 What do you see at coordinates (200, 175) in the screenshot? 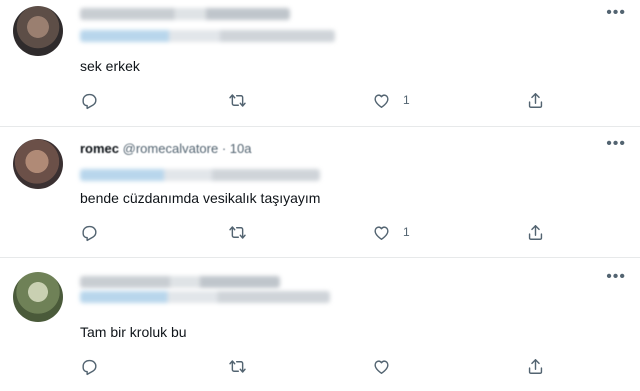
I see `blurred-user-detail` at bounding box center [200, 175].